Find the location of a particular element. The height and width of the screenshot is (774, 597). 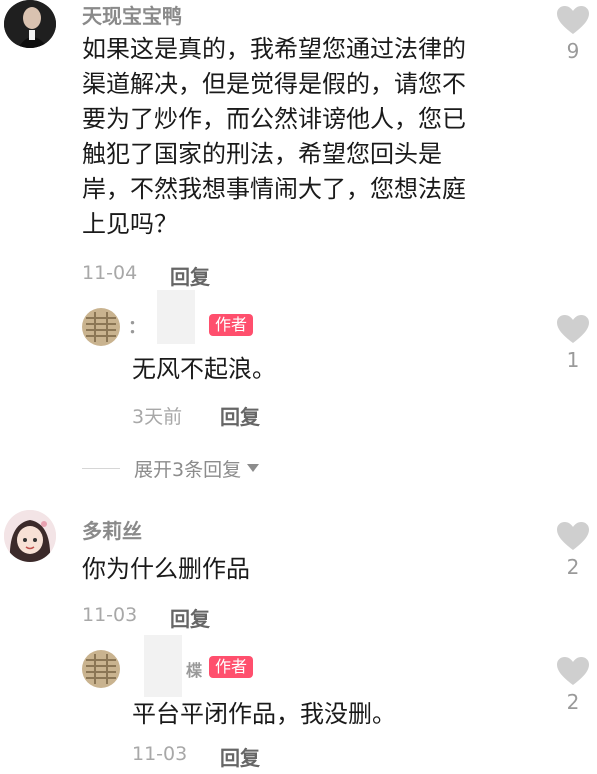

comment-line: 你为什么删作品 is located at coordinates (166, 569).